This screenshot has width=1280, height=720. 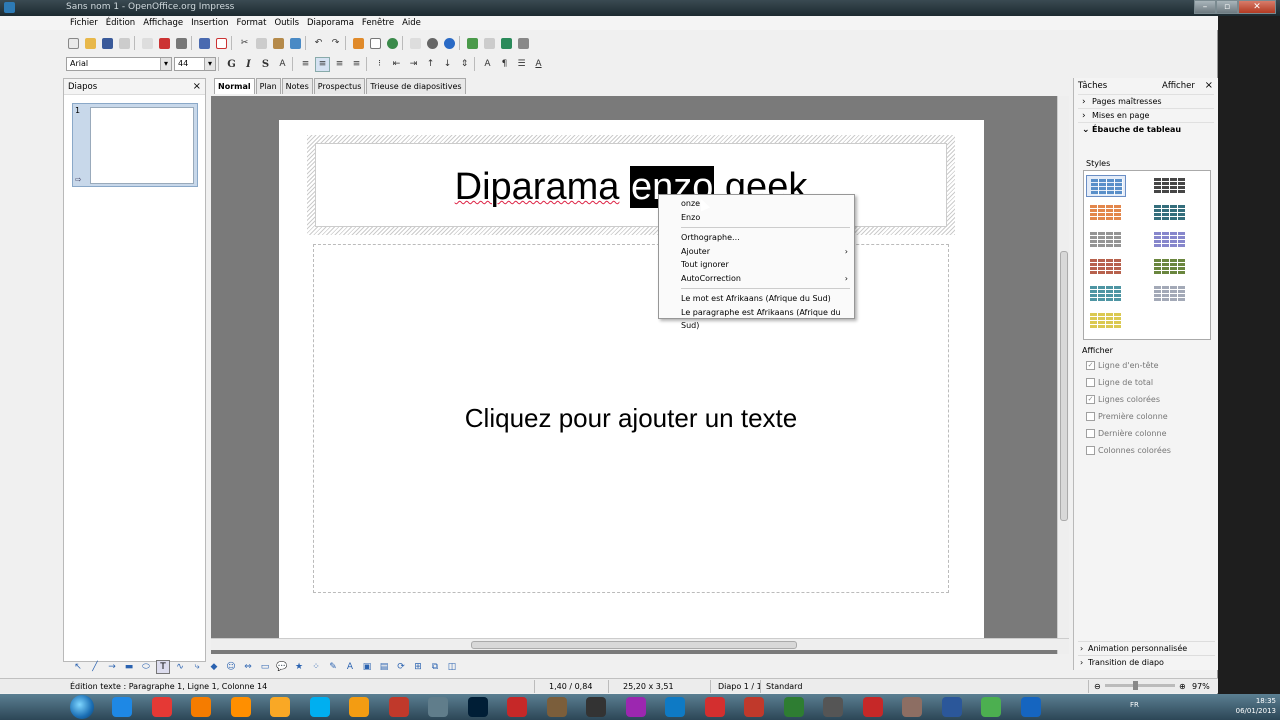 I want to click on section-table-design: Ébauche de tableau, so click(x=1146, y=129).